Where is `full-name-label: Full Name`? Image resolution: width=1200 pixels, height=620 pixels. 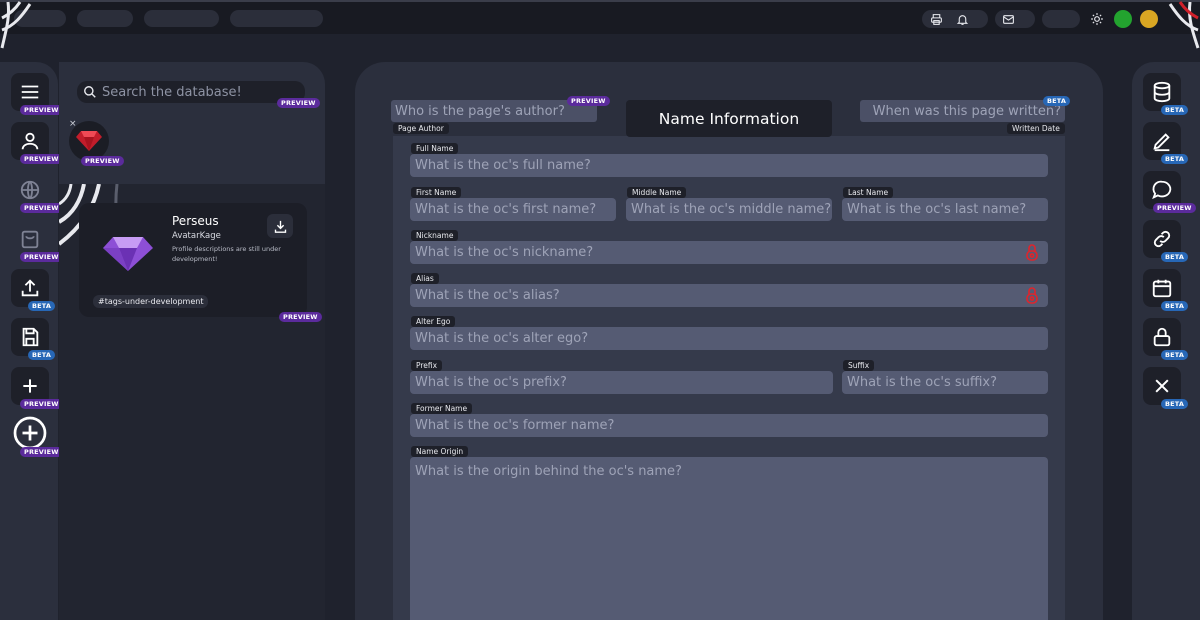
full-name-label: Full Name is located at coordinates (435, 148).